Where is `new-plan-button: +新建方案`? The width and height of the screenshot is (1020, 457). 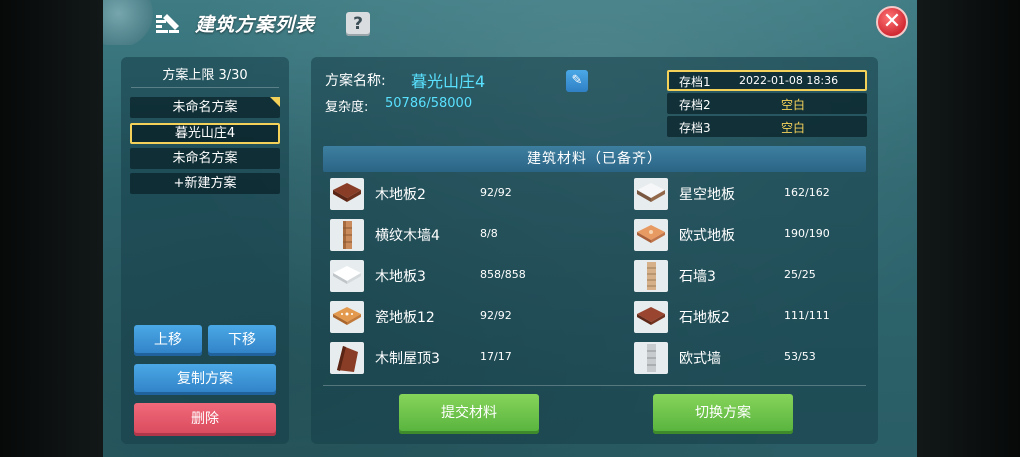 new-plan-button: +新建方案 is located at coordinates (205, 183).